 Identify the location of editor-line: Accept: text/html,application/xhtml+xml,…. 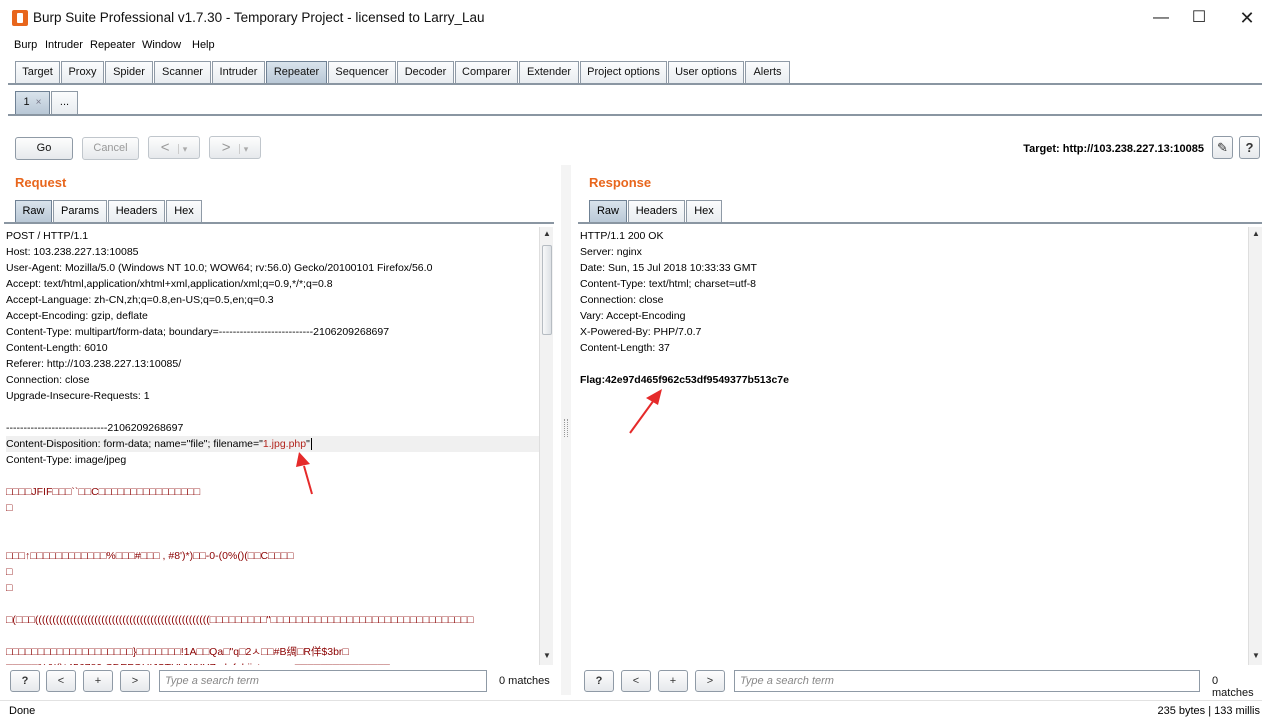
(169, 284).